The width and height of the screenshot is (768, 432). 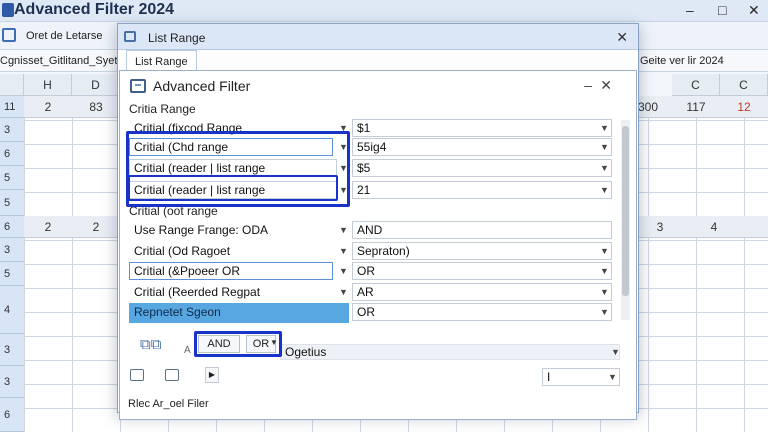 What do you see at coordinates (162, 109) in the screenshot?
I see `section-label-criteria: Critia Range` at bounding box center [162, 109].